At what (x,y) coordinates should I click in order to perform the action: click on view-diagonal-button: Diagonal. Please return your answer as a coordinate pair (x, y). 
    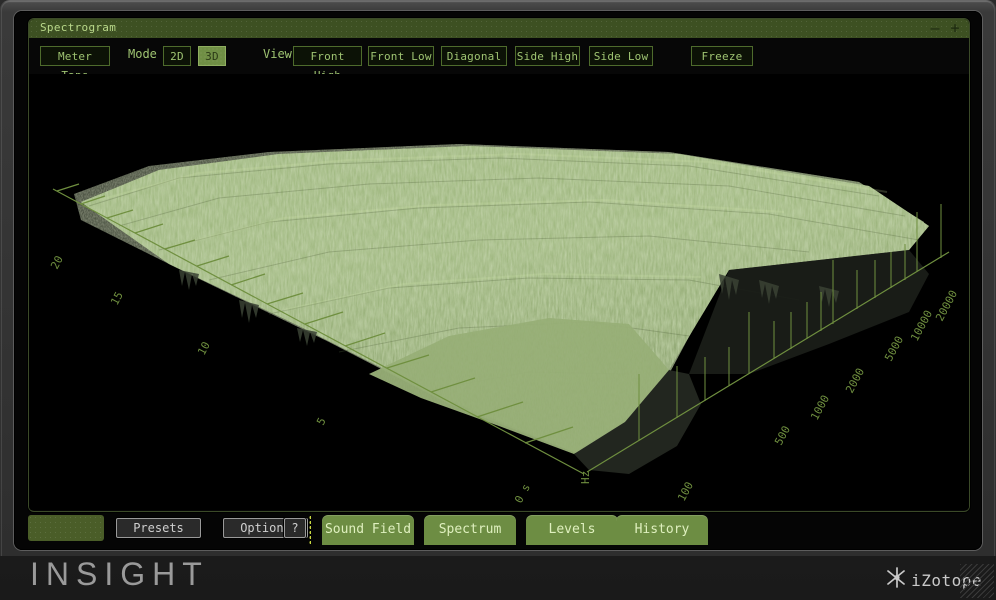
    Looking at the image, I should click on (474, 56).